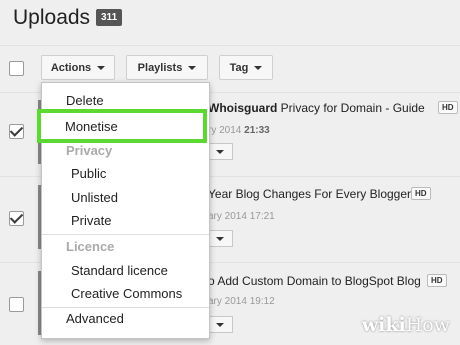  I want to click on menu-header-privacy: Privacy, so click(89, 150).